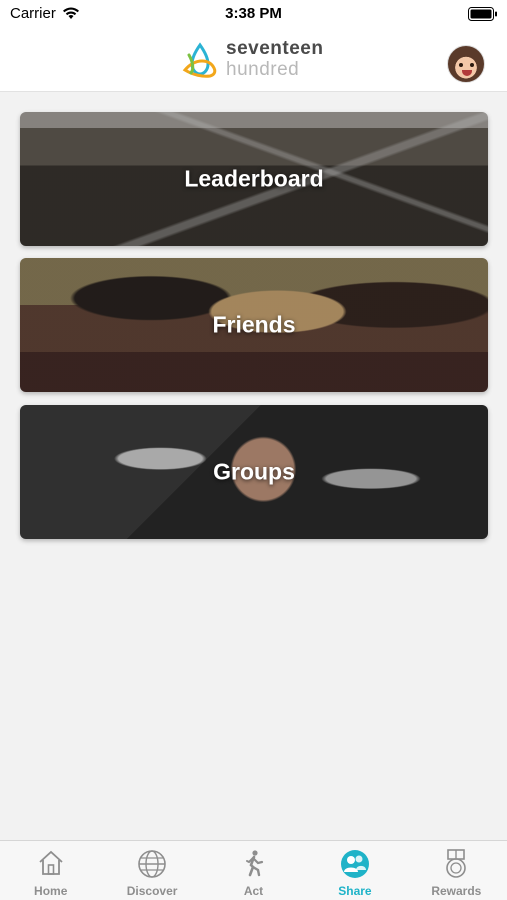  I want to click on tab-act: Act, so click(253, 870).